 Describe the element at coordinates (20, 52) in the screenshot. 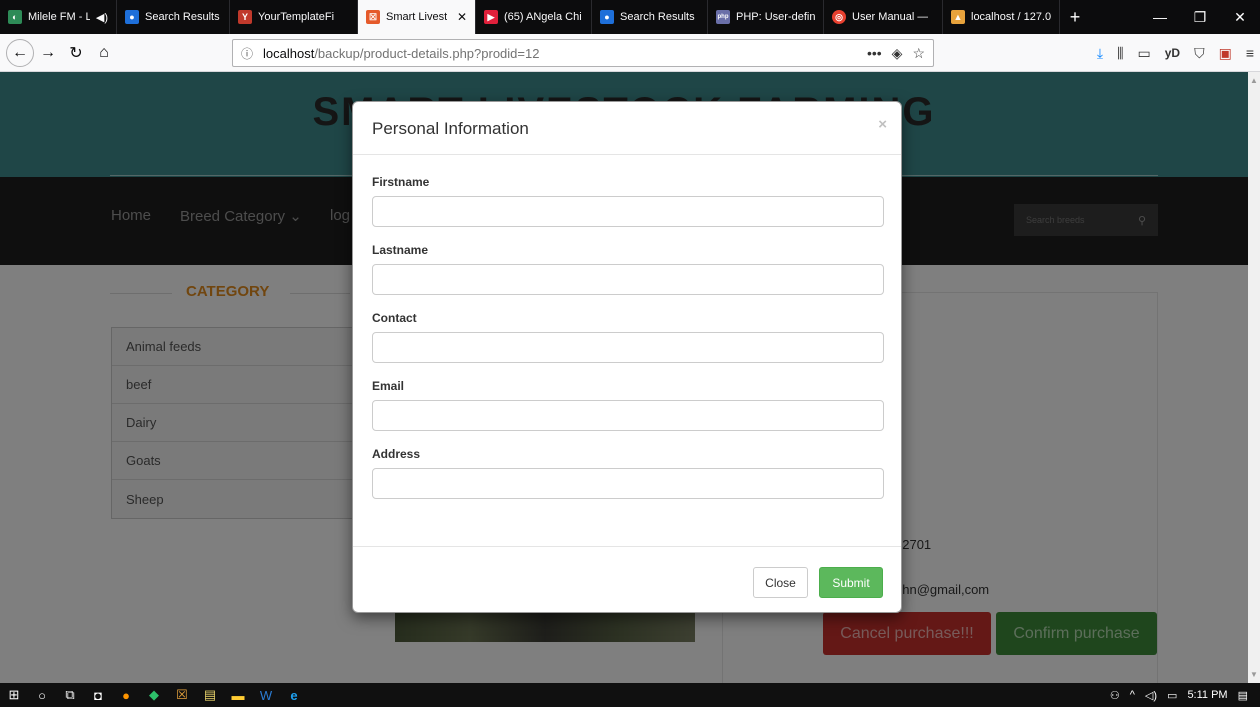

I see `back-arrow-icon: ←` at that location.